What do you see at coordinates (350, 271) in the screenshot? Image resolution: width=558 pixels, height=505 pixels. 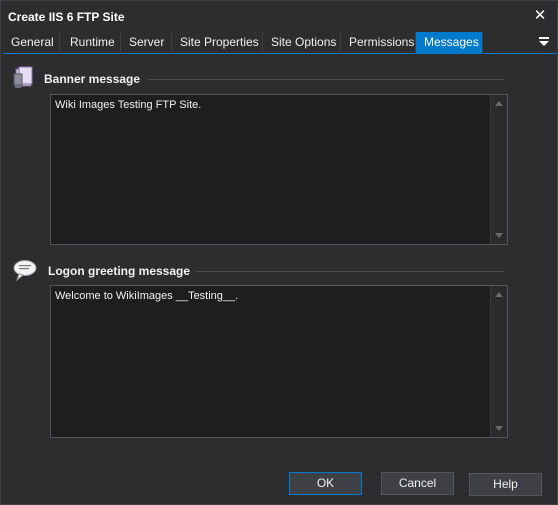 I see `logon-divider` at bounding box center [350, 271].